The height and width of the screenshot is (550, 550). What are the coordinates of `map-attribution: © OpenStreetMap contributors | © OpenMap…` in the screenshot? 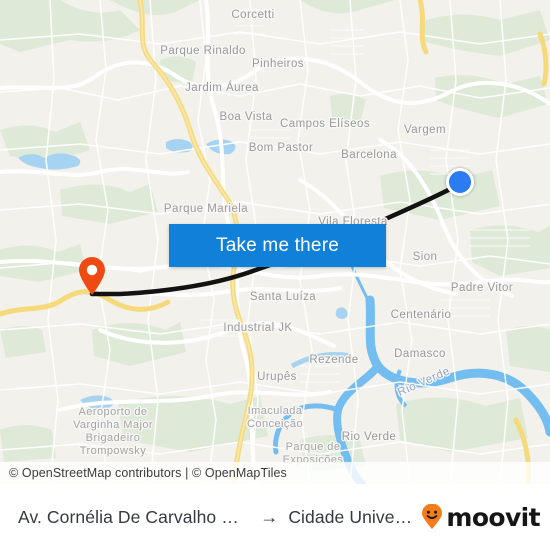 It's located at (275, 473).